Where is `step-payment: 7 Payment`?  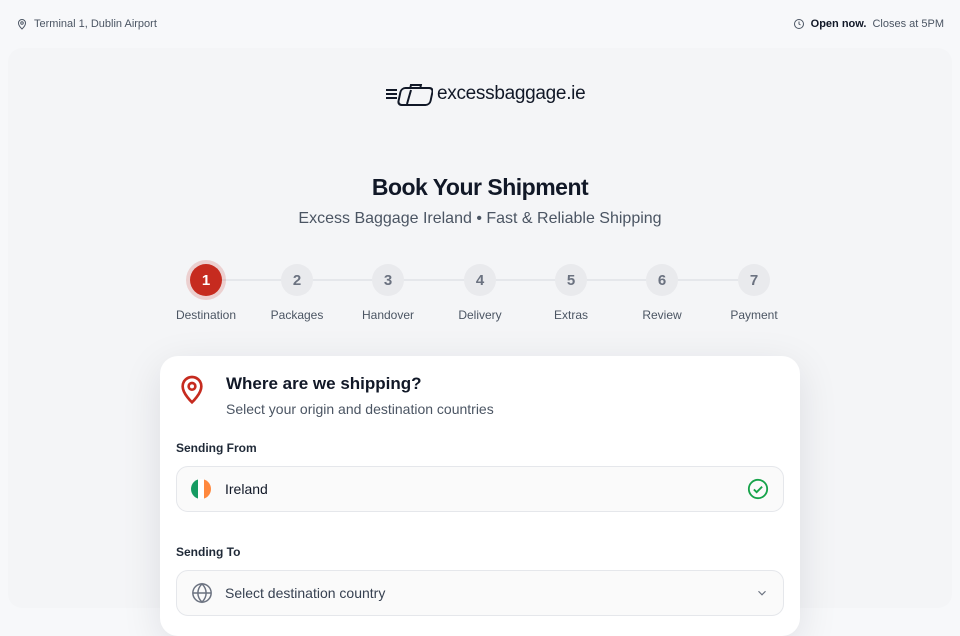
step-payment: 7 Payment is located at coordinates (754, 292).